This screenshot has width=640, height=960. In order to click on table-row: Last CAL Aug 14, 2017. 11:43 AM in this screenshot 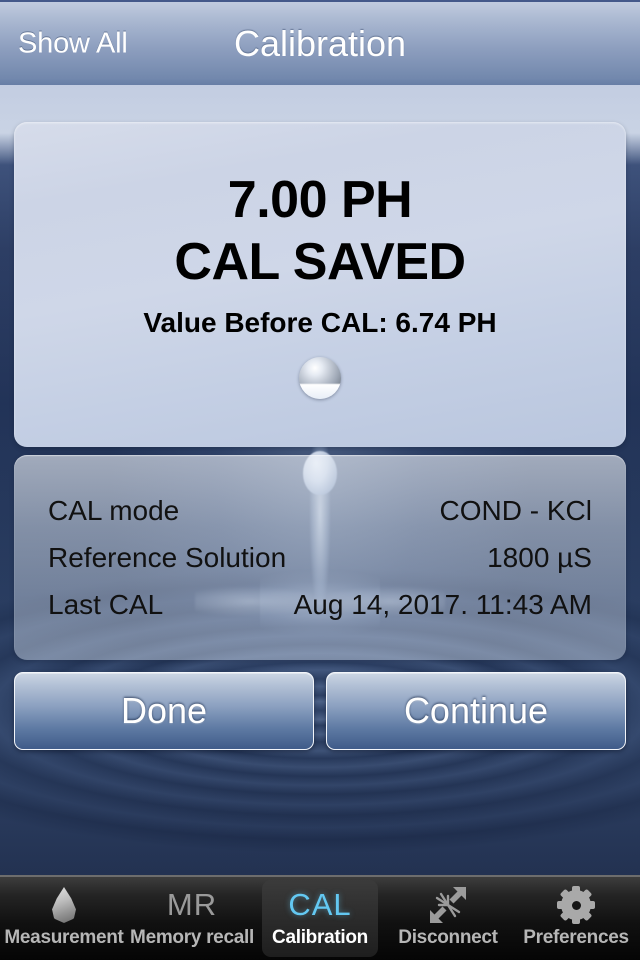, I will do `click(320, 604)`.